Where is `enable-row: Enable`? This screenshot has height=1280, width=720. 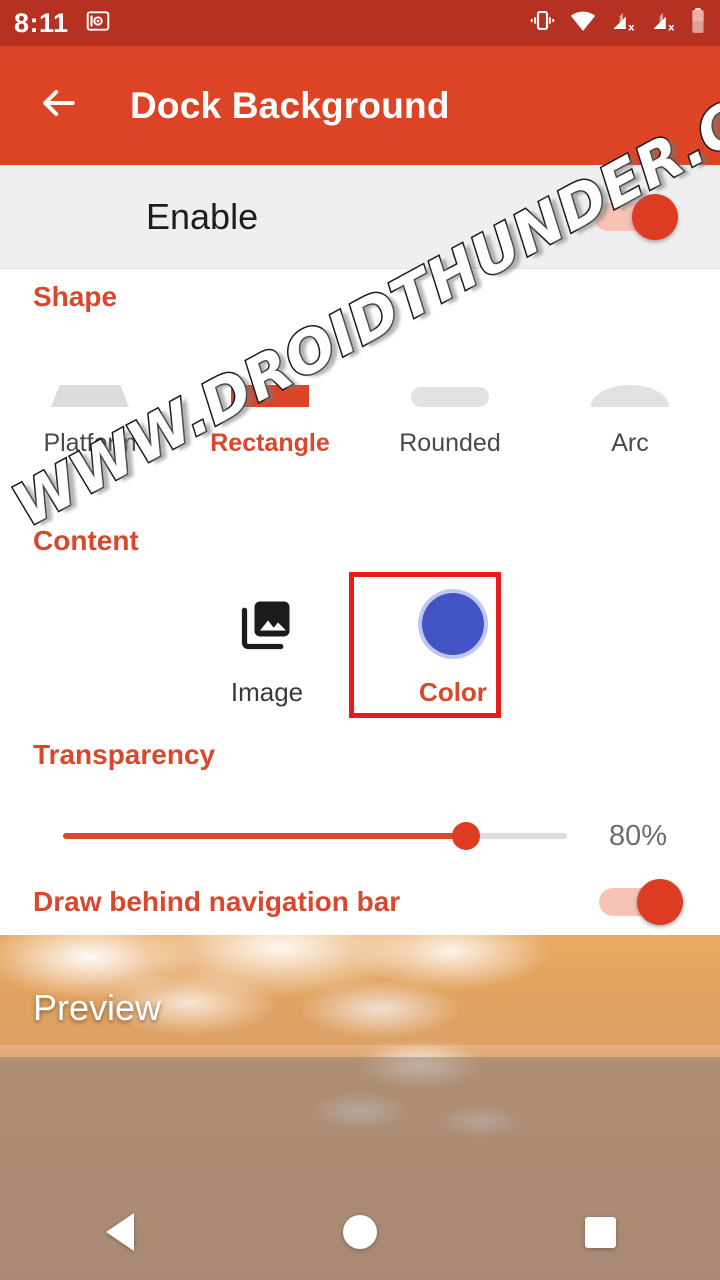 enable-row: Enable is located at coordinates (360, 217).